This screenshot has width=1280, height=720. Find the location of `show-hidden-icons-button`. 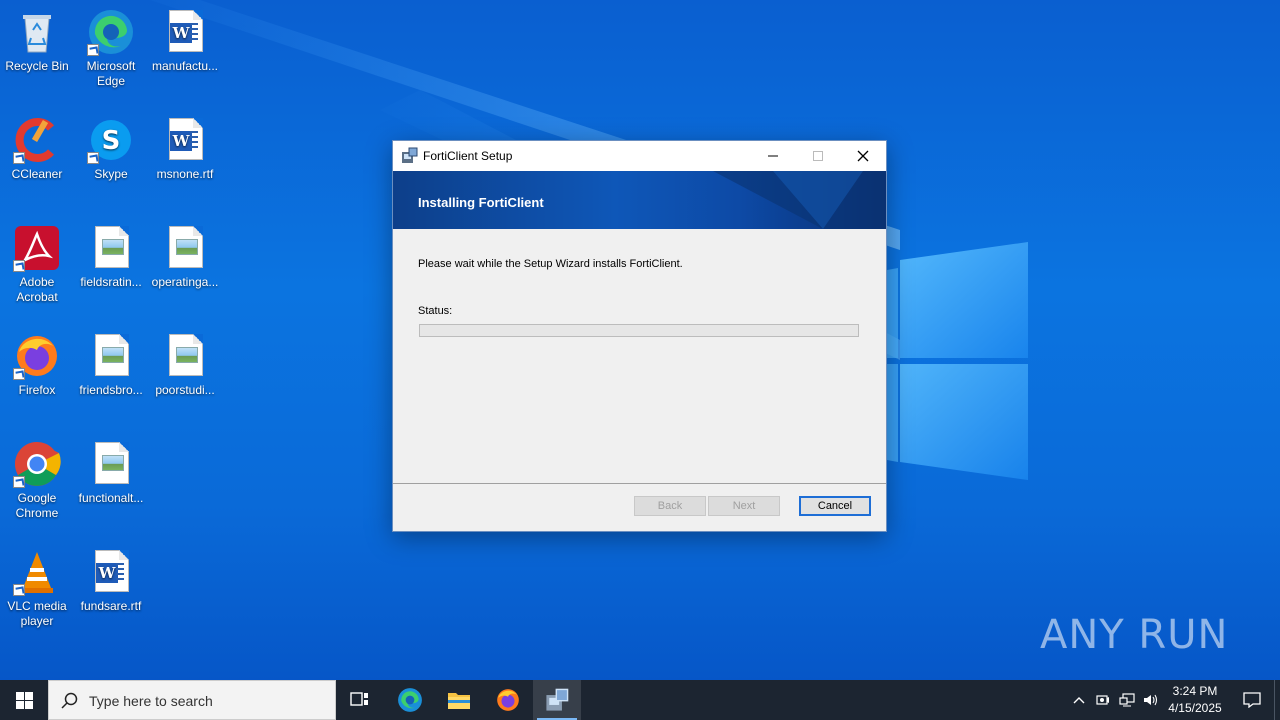

show-hidden-icons-button is located at coordinates (1079, 700).